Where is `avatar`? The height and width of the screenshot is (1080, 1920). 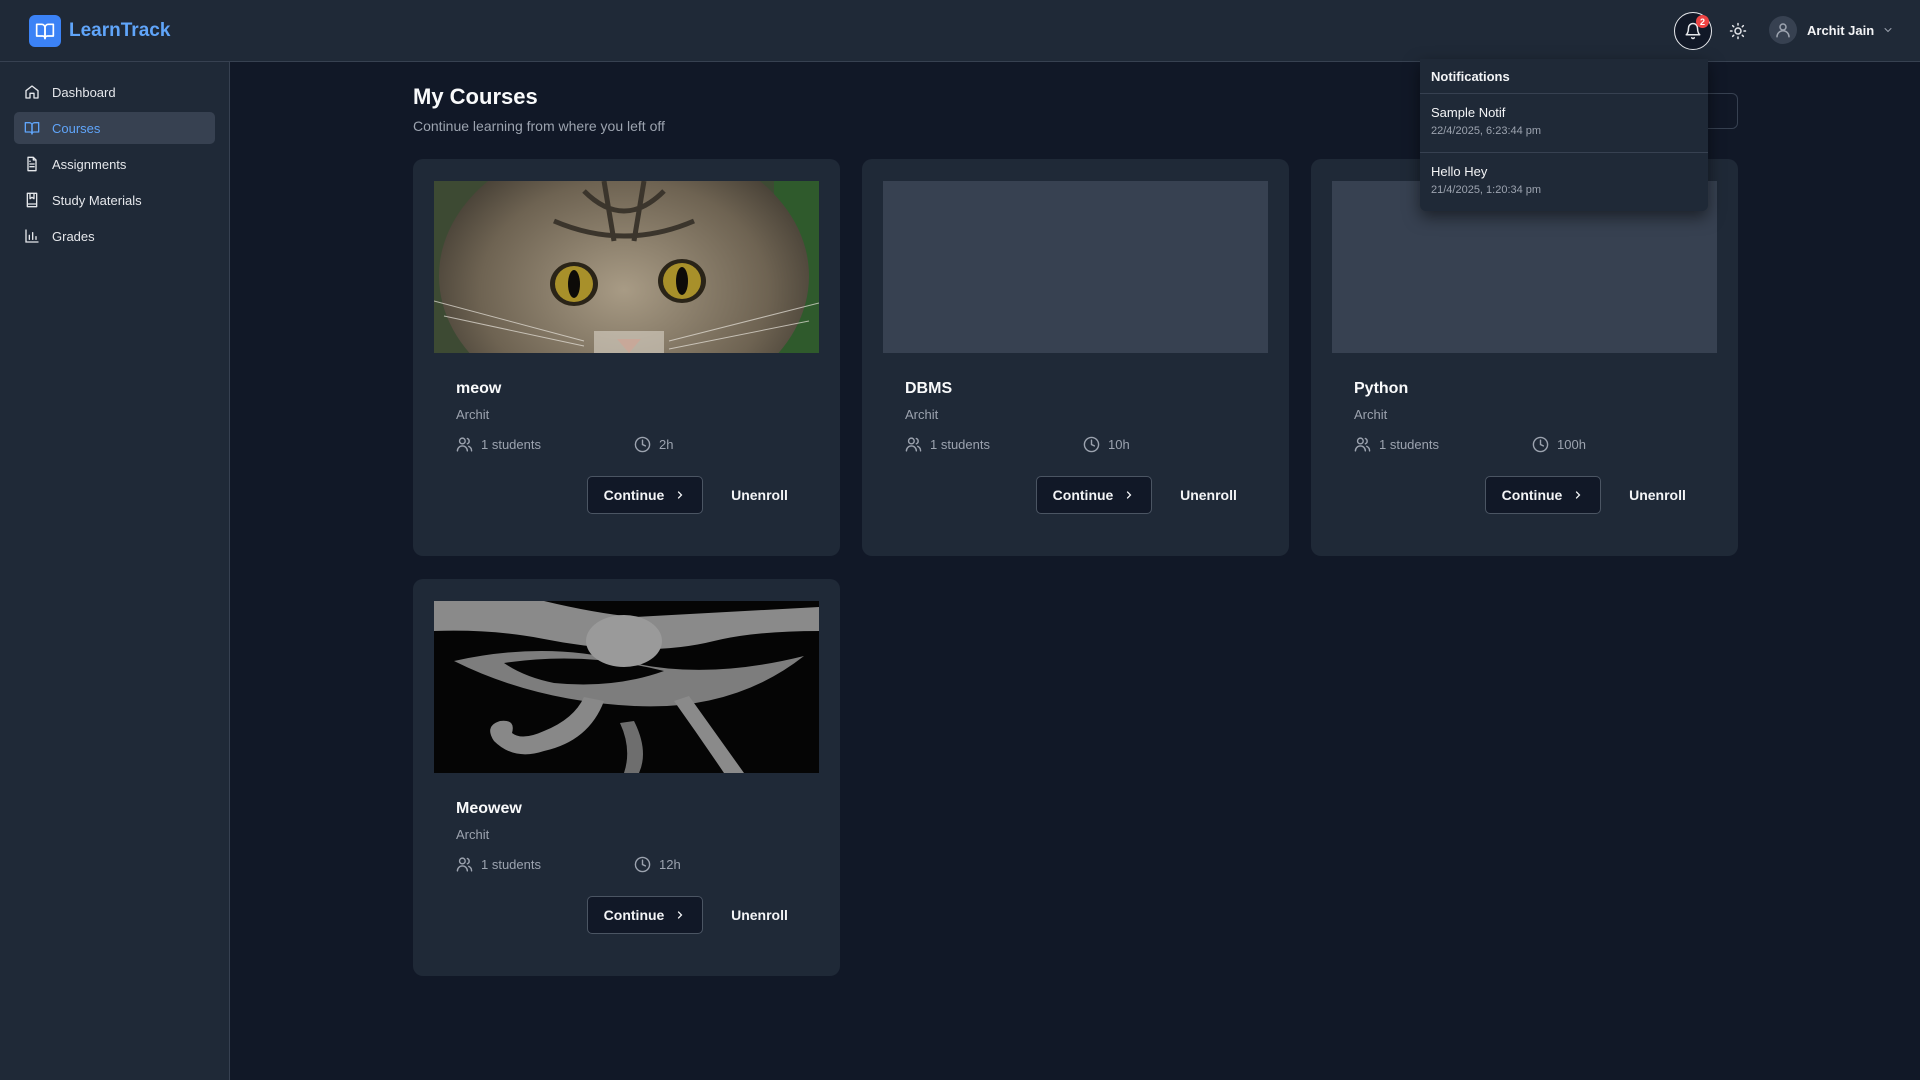
avatar is located at coordinates (1783, 30).